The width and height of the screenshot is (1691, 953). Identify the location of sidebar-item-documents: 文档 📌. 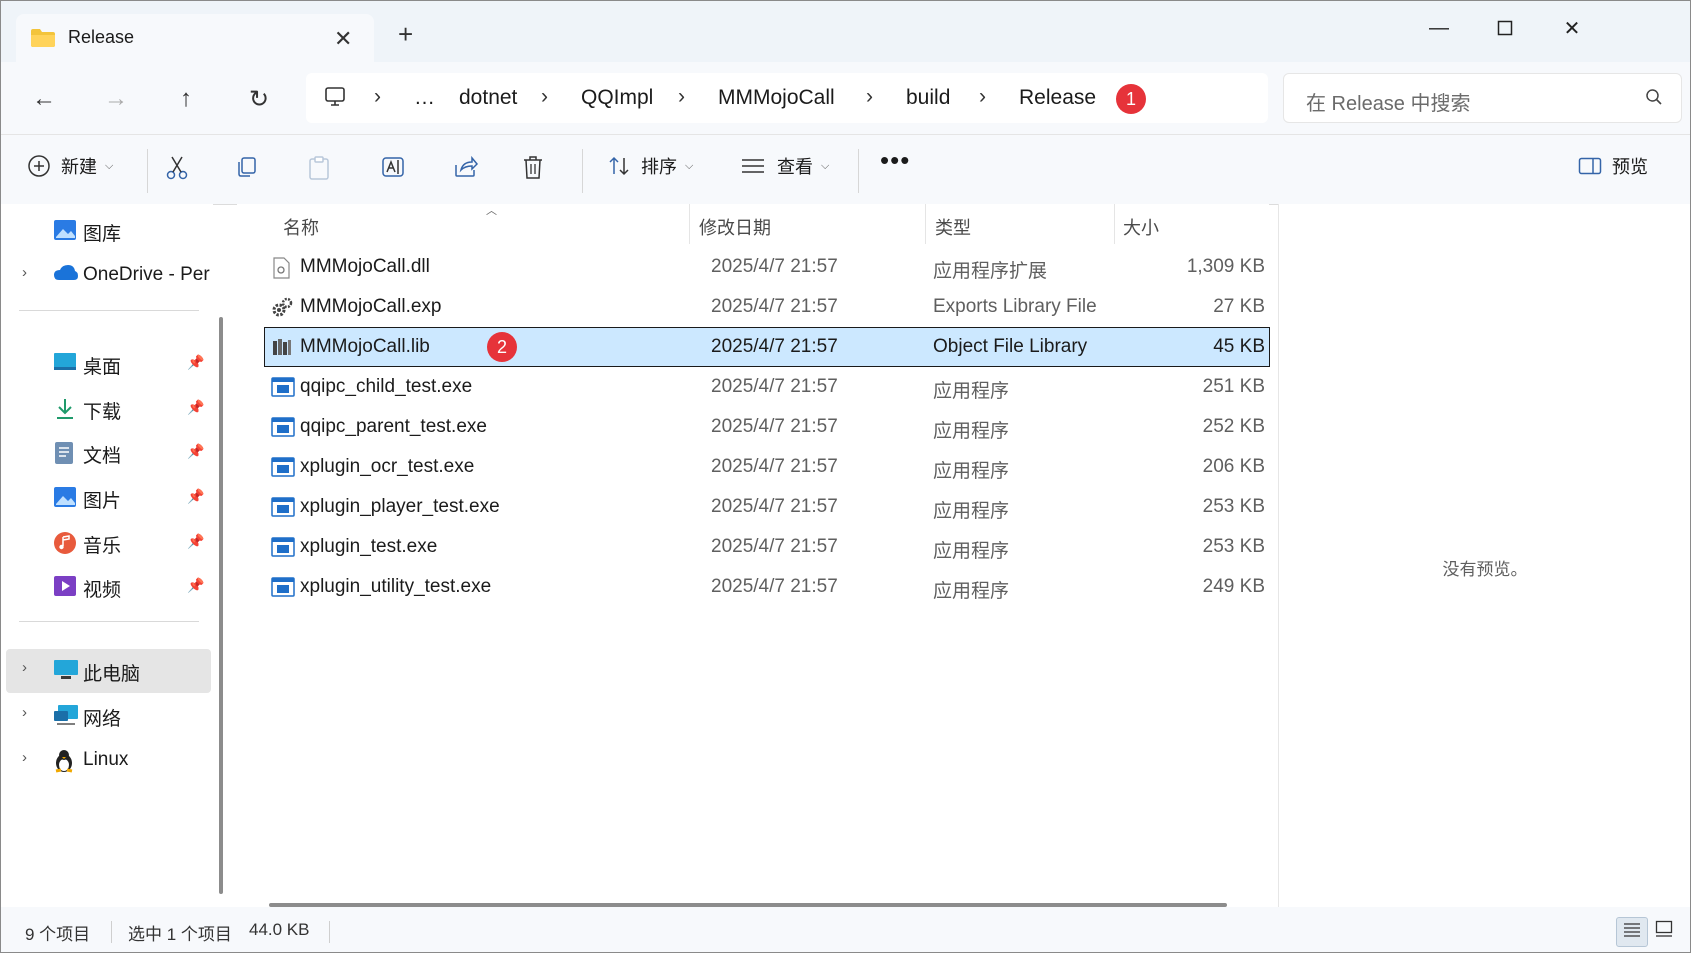
(106, 453).